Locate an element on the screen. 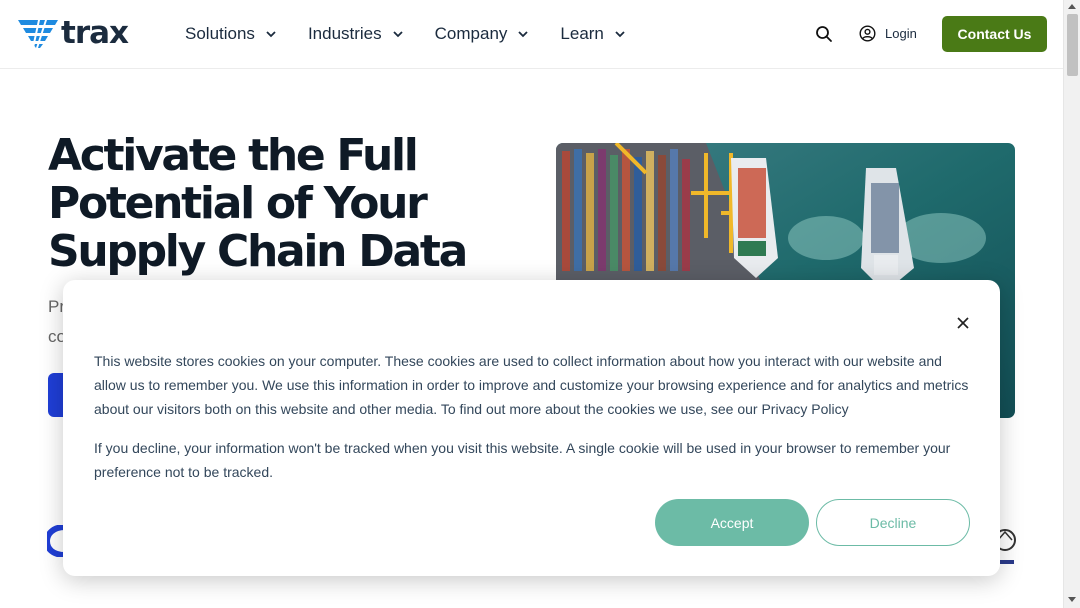 The height and width of the screenshot is (608, 1080). decline-button: Decline is located at coordinates (893, 522).